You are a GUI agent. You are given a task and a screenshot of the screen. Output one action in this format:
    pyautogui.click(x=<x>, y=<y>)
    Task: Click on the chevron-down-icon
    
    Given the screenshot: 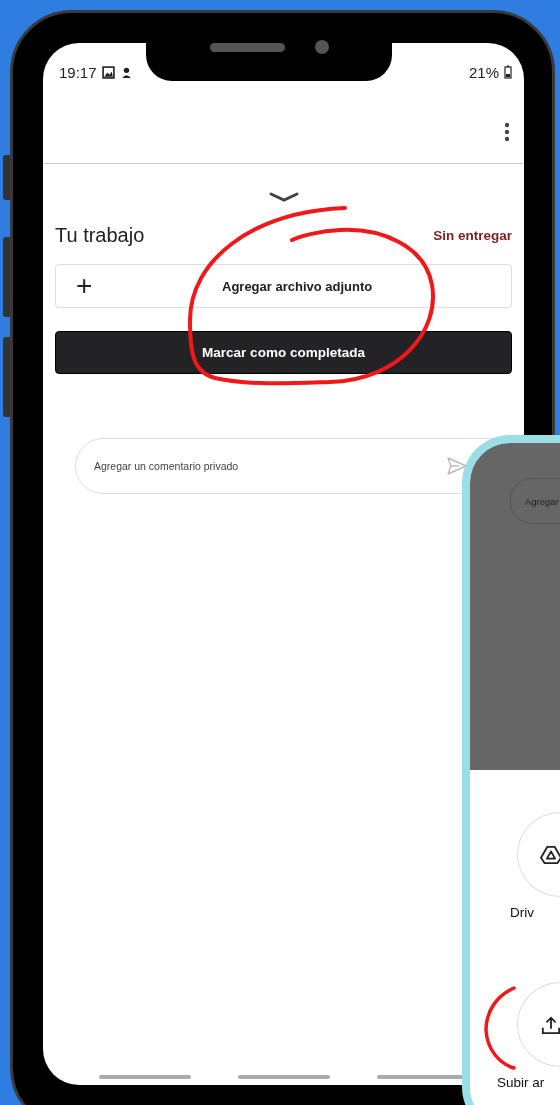 What is the action you would take?
    pyautogui.click(x=283, y=197)
    